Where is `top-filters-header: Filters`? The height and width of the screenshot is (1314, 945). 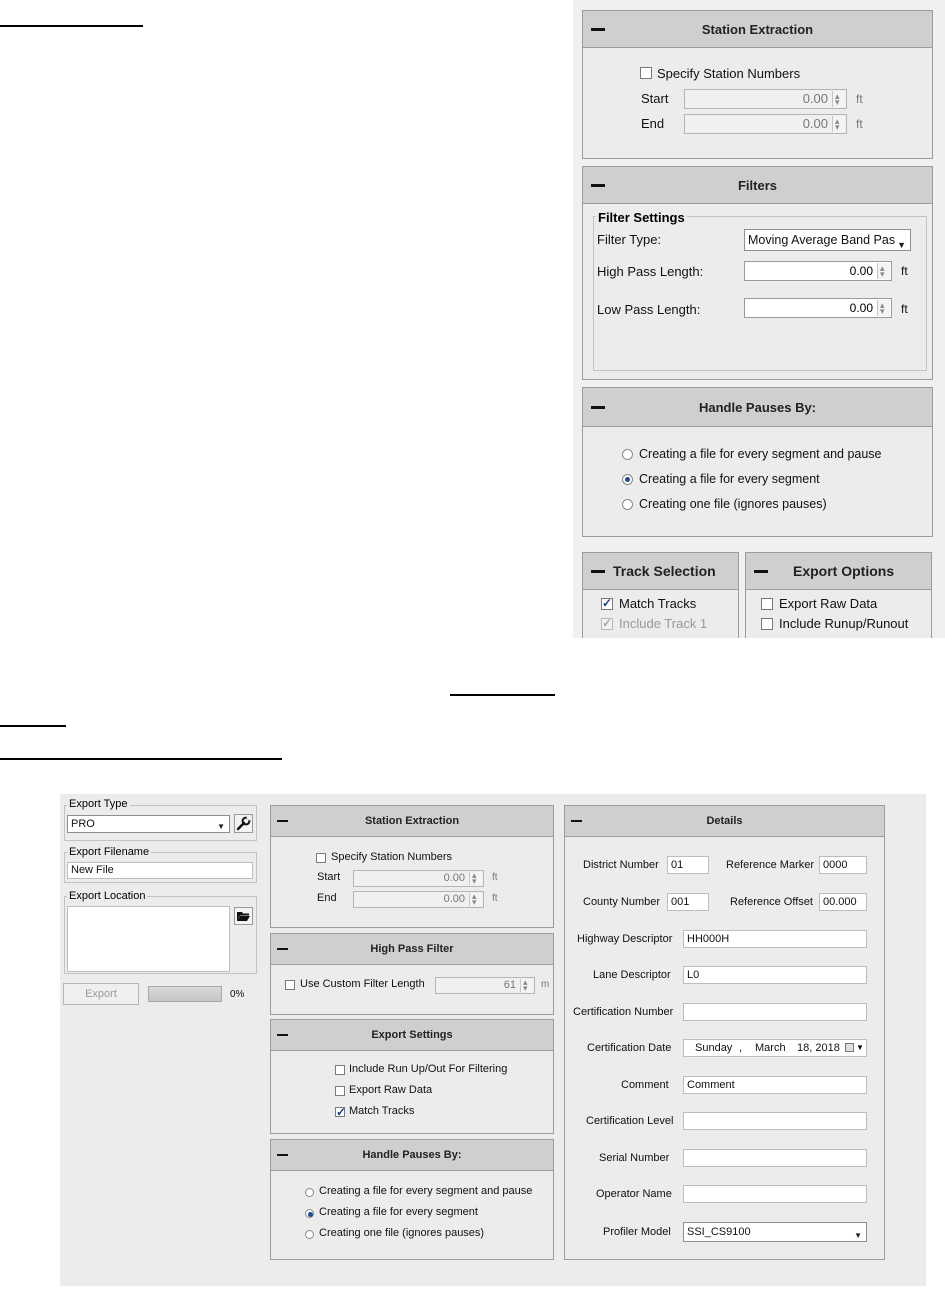 top-filters-header: Filters is located at coordinates (757, 185).